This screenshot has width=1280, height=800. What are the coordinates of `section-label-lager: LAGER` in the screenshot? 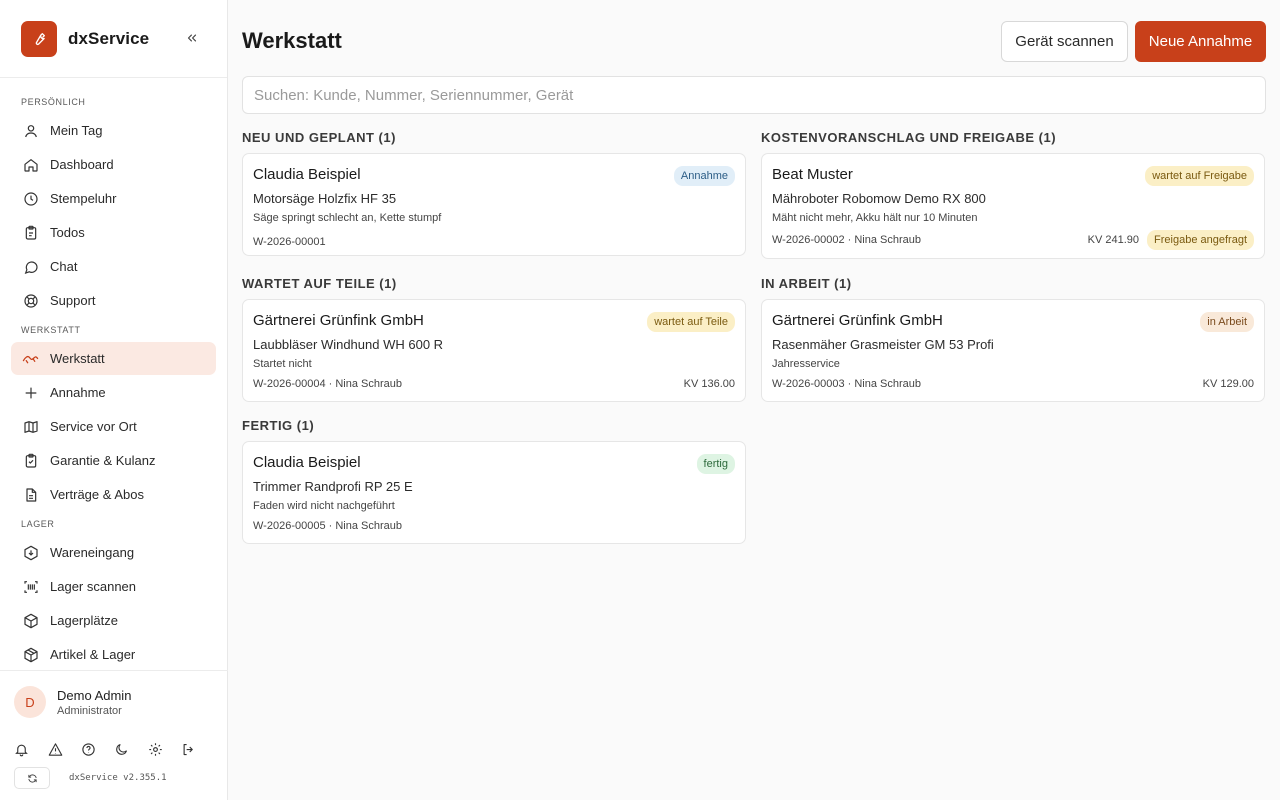 It's located at (38, 524).